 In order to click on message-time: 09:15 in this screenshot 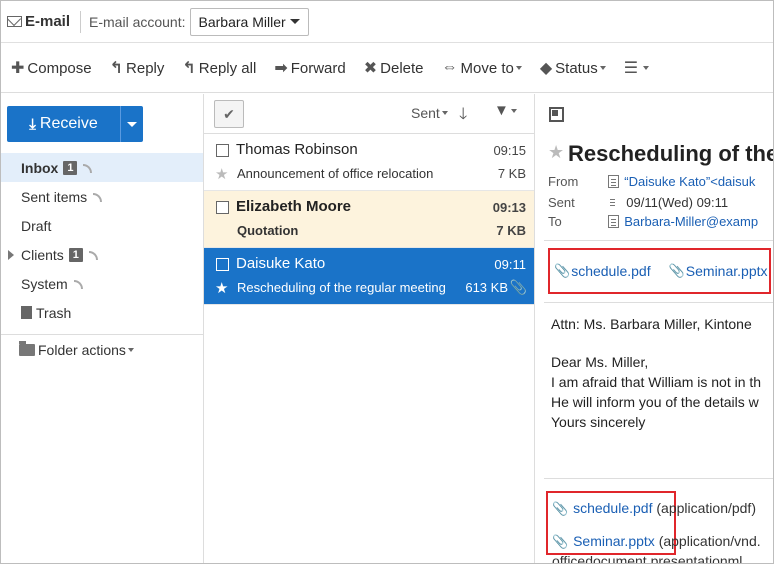, I will do `click(509, 150)`.